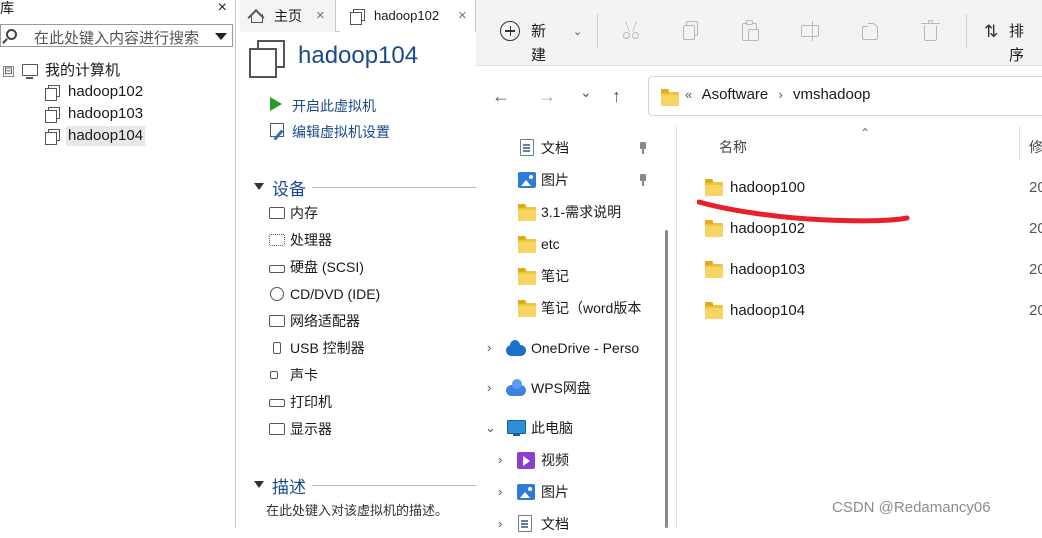 This screenshot has width=1042, height=538. Describe the element at coordinates (358, 55) in the screenshot. I see `vm-title: hadoop104` at that location.